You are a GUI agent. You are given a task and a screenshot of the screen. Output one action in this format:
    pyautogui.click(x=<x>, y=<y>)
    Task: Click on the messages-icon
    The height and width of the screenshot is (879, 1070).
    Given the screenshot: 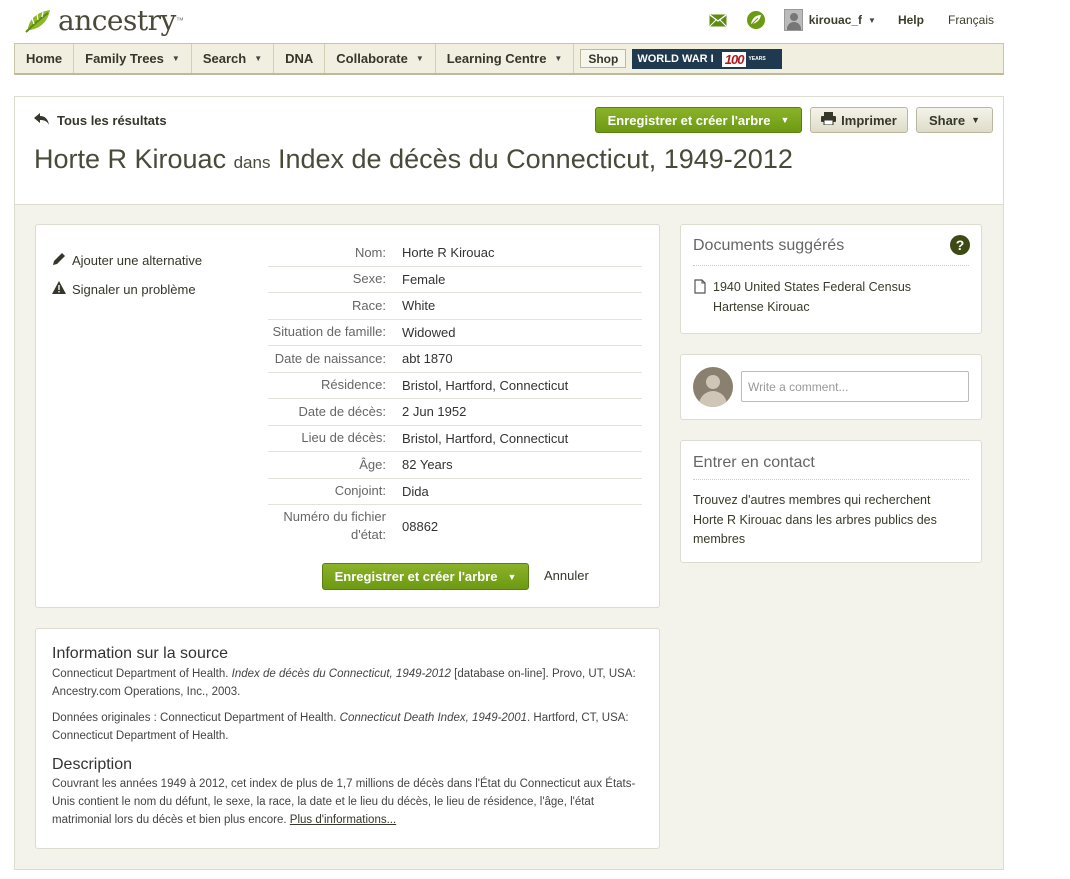 What is the action you would take?
    pyautogui.click(x=718, y=20)
    